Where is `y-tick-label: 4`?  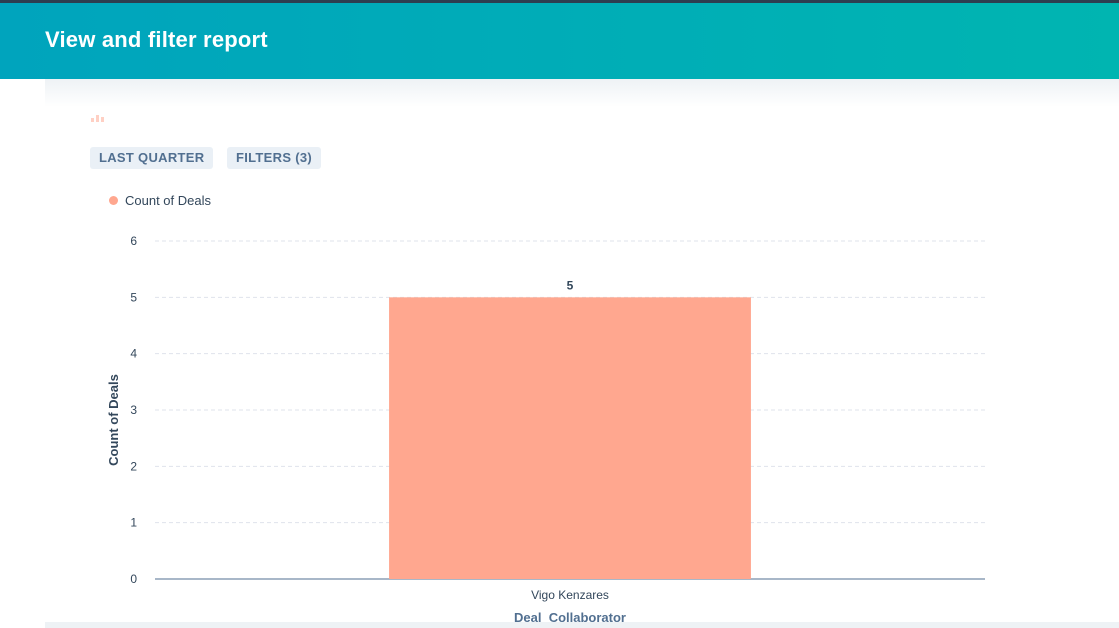 y-tick-label: 4 is located at coordinates (133, 354).